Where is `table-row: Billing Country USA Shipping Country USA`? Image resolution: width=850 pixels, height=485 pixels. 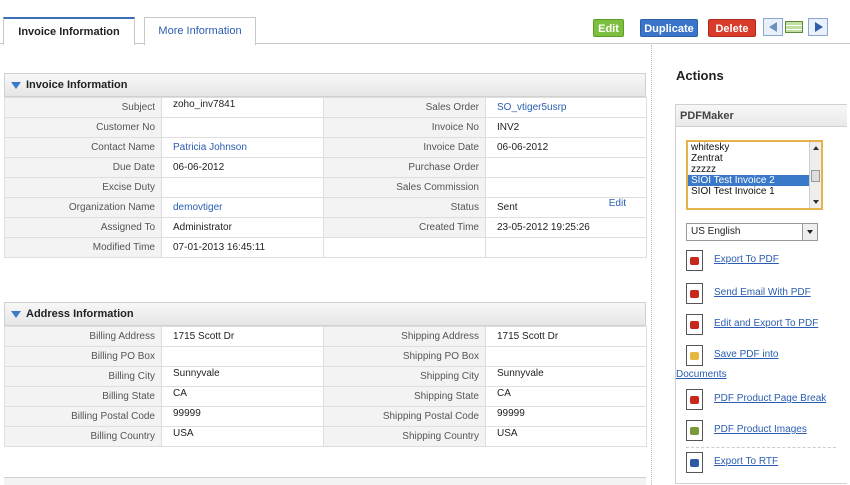 table-row: Billing Country USA Shipping Country USA is located at coordinates (325, 436).